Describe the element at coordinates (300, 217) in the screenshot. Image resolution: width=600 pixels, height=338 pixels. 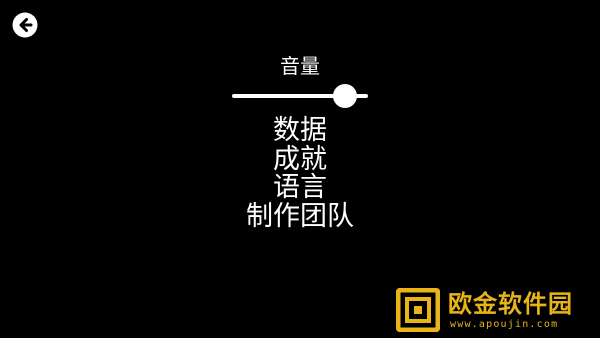
I see `menu-item-credits: 制作团队` at that location.